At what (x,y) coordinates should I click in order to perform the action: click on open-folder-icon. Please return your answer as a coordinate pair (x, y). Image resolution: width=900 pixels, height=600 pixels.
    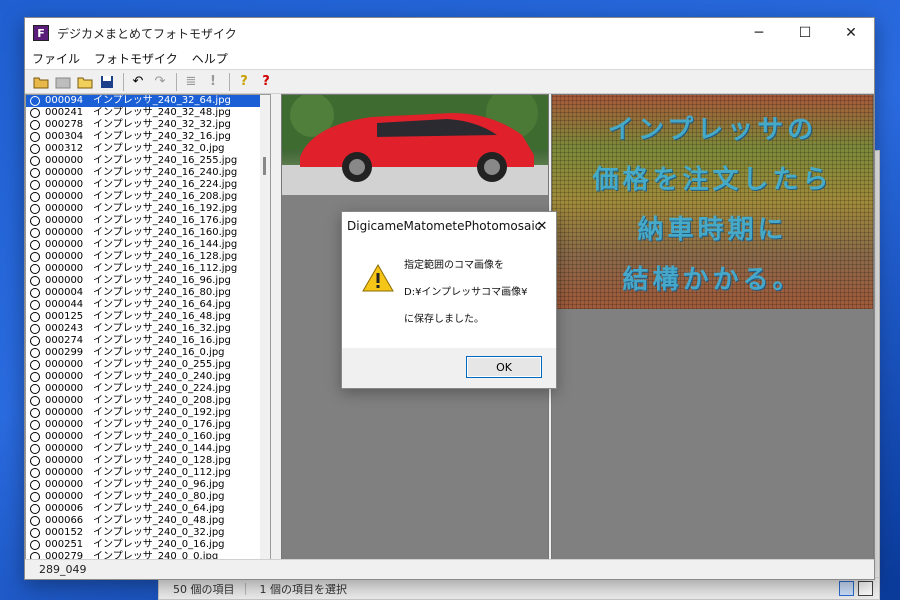
    Looking at the image, I should click on (41, 82).